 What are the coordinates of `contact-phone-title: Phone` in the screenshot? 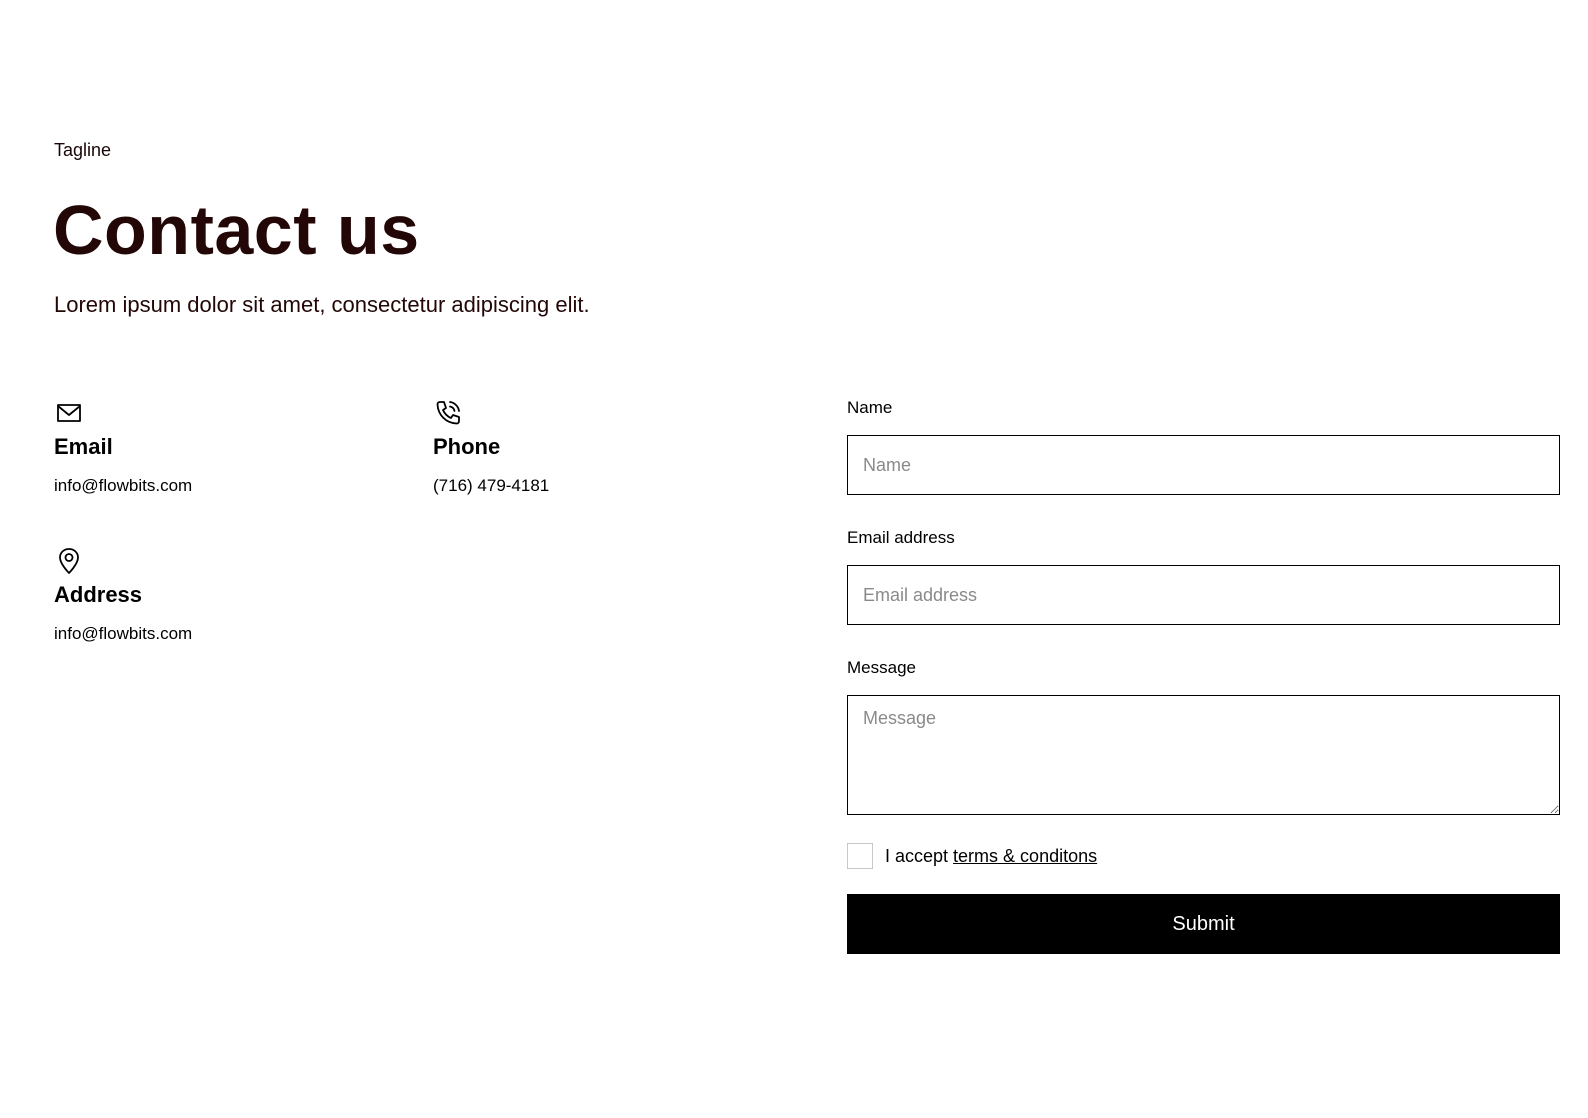 It's located at (467, 446).